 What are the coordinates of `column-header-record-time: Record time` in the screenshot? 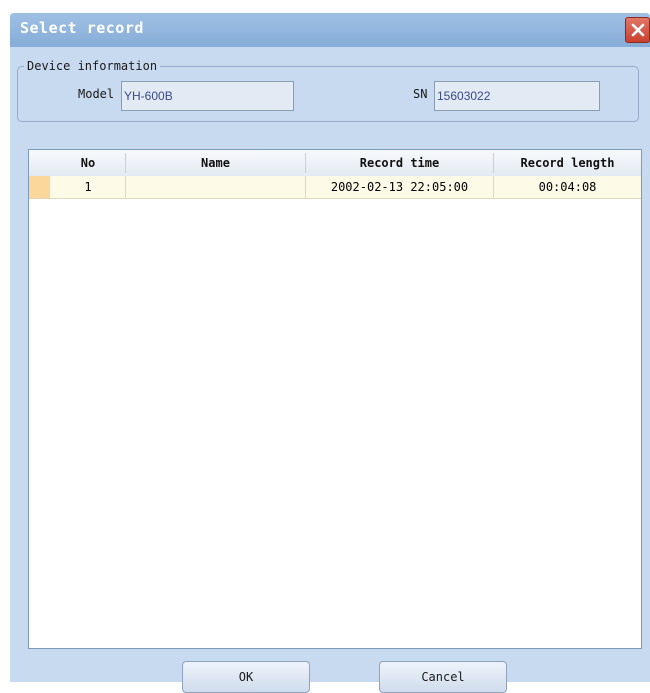 It's located at (399, 163).